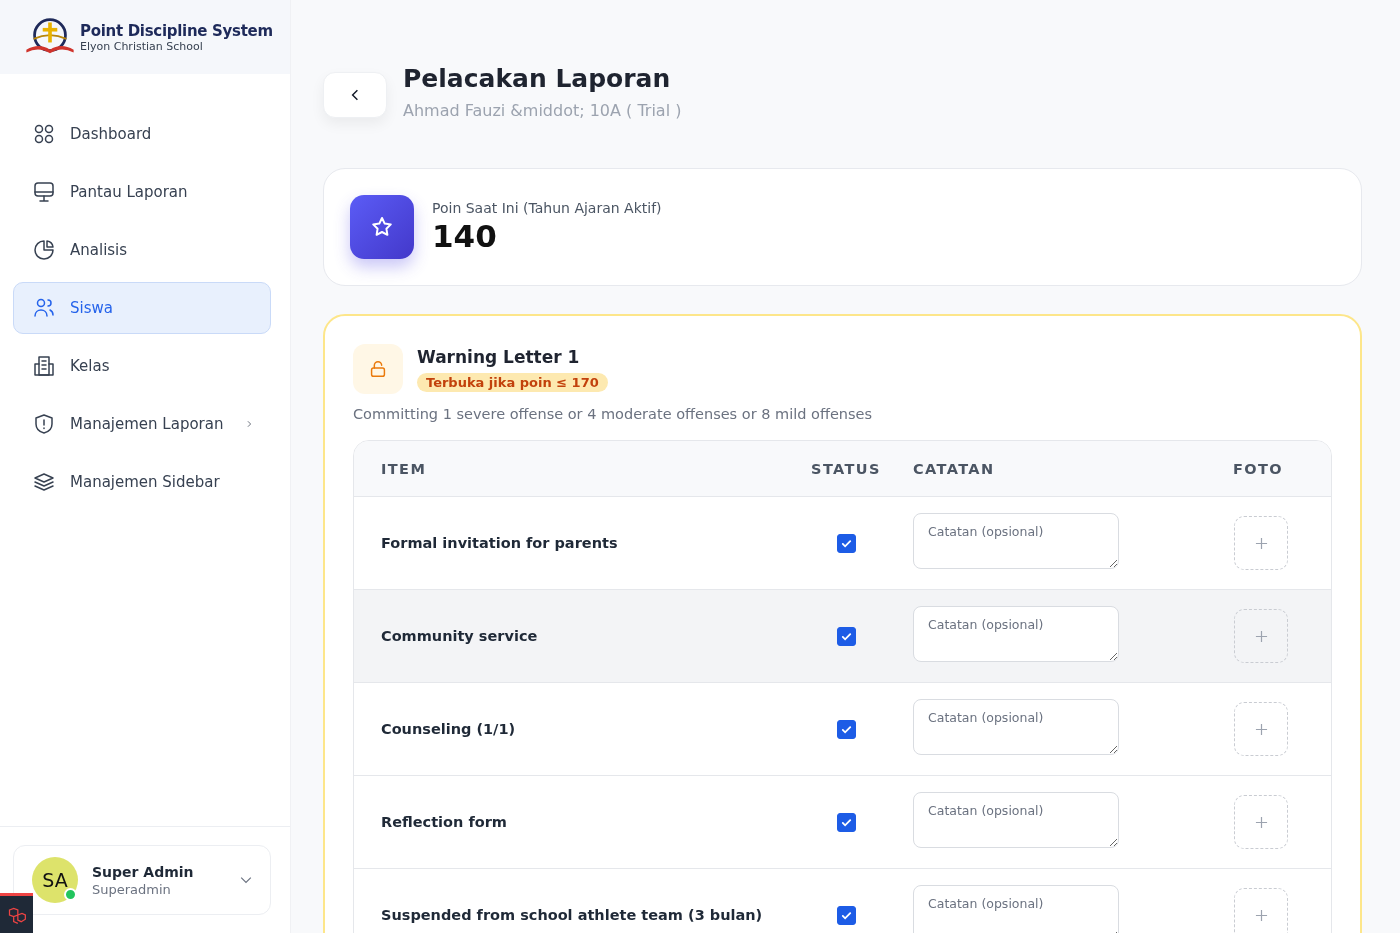 This screenshot has height=933, width=1400. I want to click on column-header: CATATAN, so click(954, 468).